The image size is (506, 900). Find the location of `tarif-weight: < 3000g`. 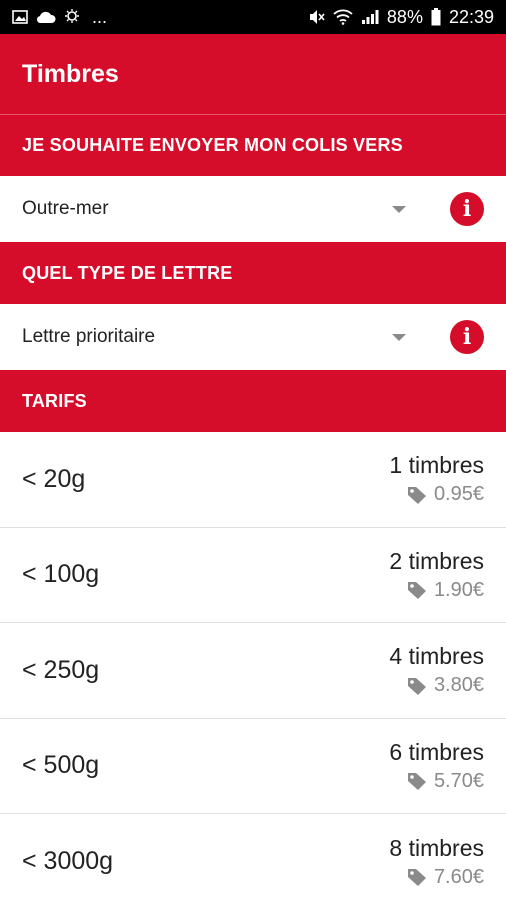

tarif-weight: < 3000g is located at coordinates (68, 861).